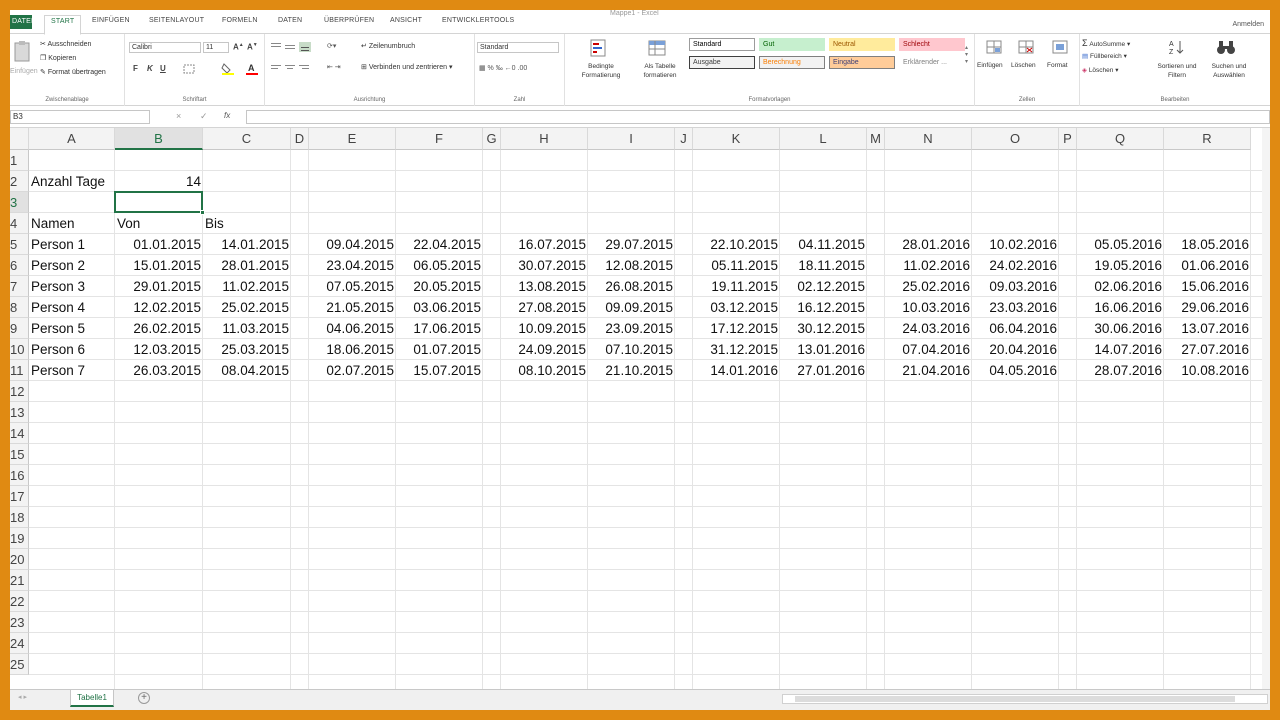  Describe the element at coordinates (19, 307) in the screenshot. I see `row-header-8: 8` at that location.